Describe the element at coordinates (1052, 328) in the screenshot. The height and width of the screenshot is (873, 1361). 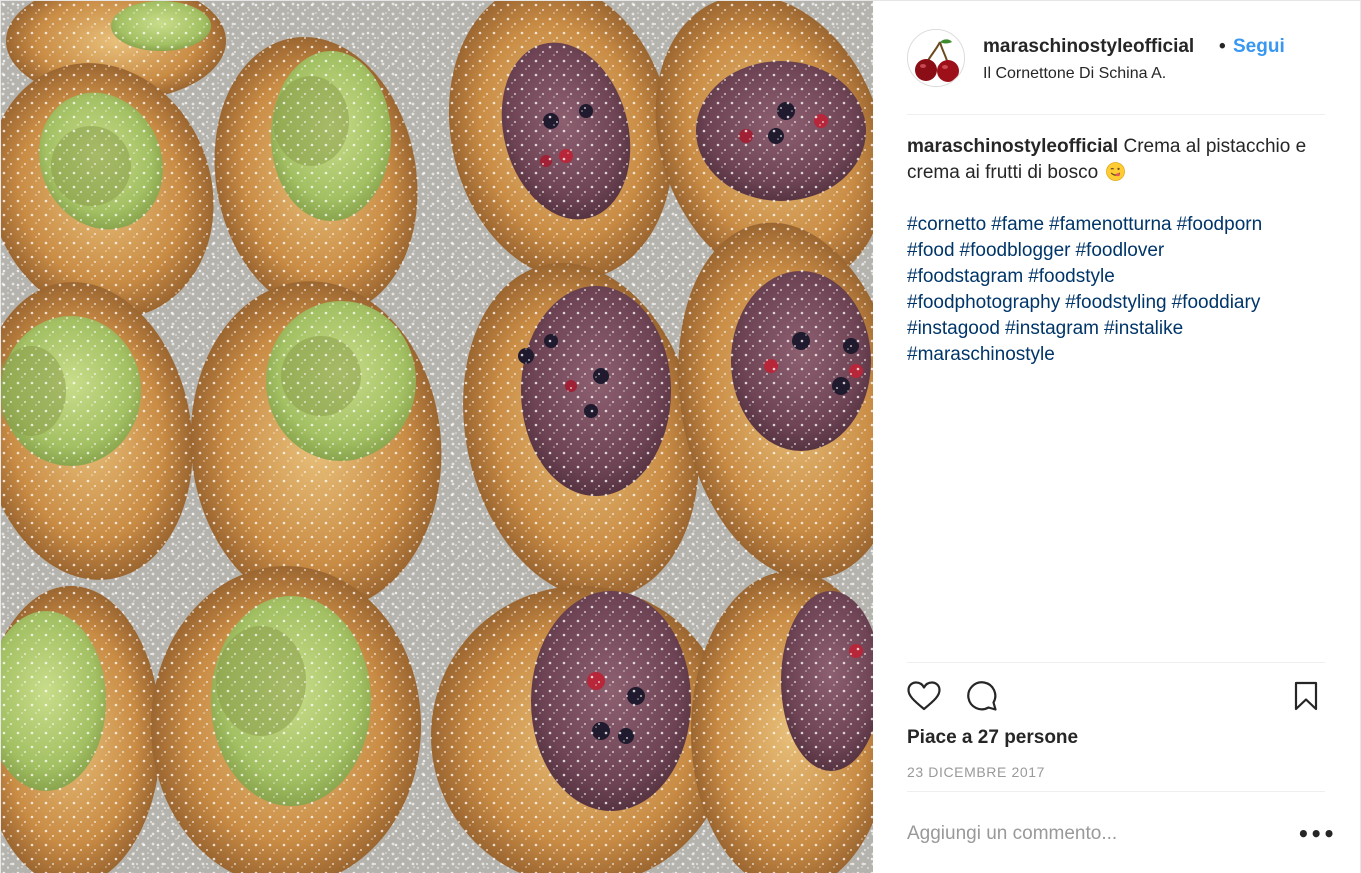
I see `hashtag-link: #instagram` at that location.